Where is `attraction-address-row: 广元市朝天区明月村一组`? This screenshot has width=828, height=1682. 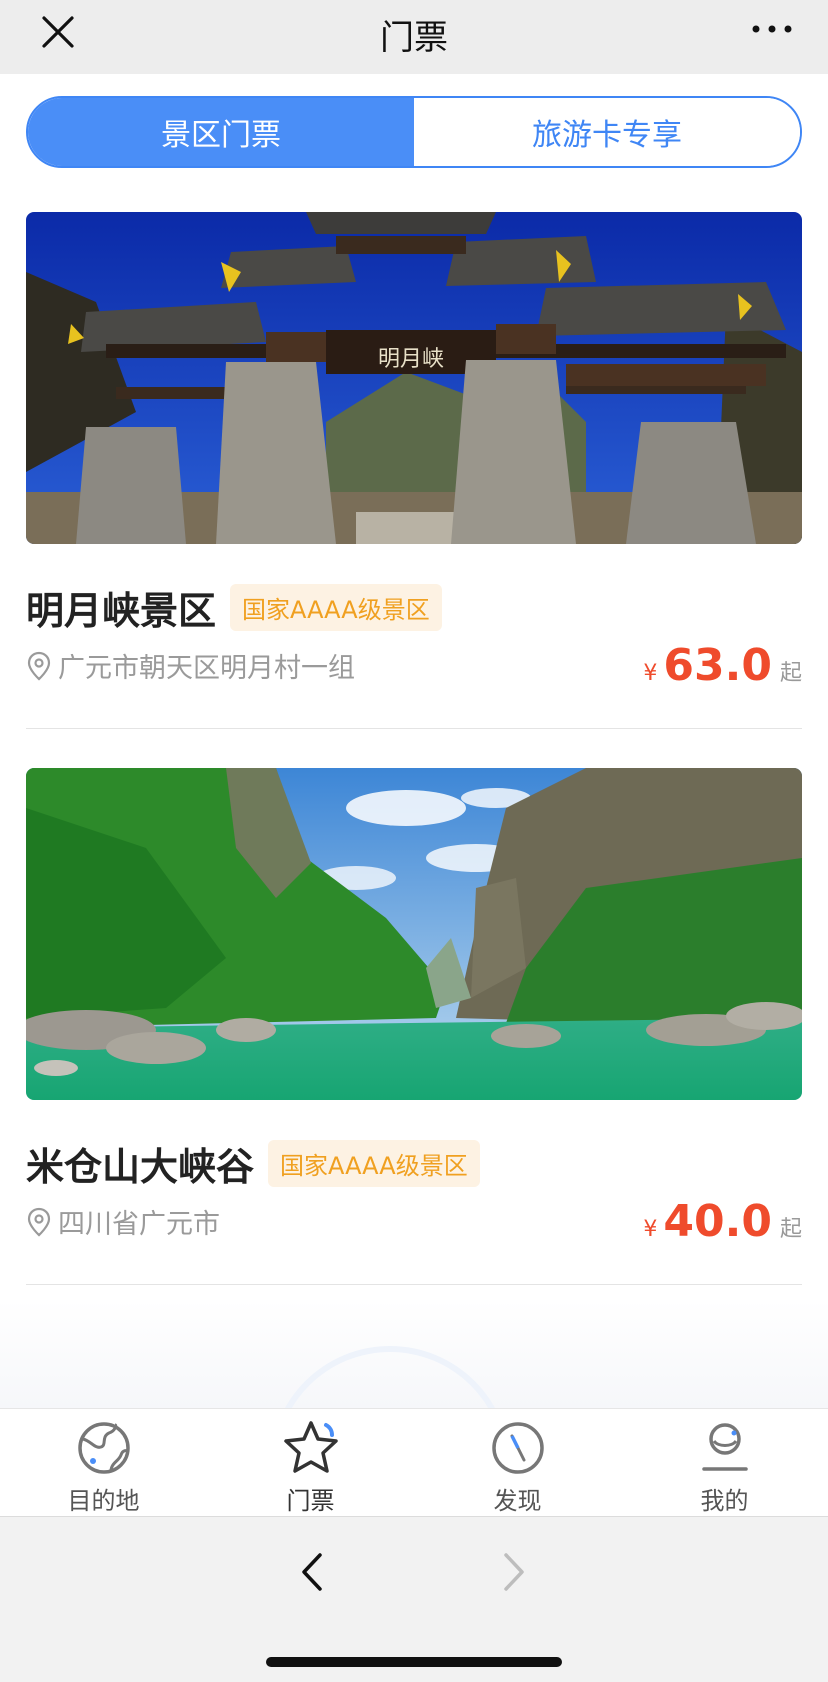
attraction-address-row: 广元市朝天区明月村一组 is located at coordinates (190, 665).